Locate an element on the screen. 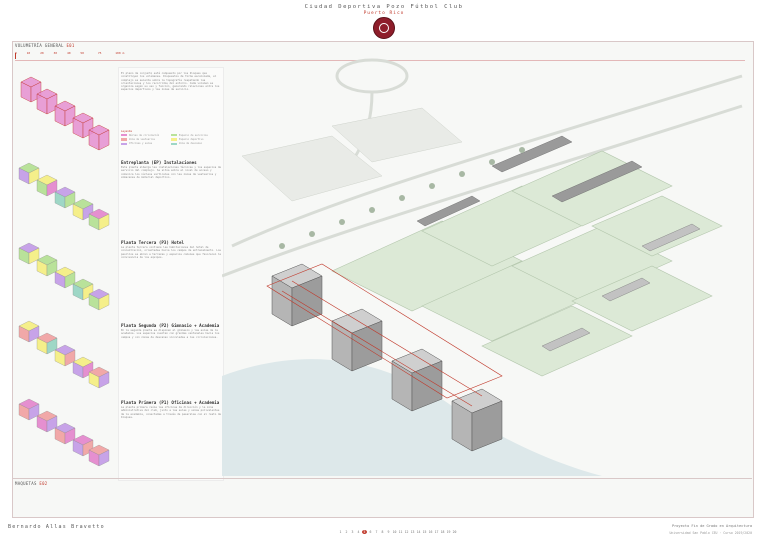 This screenshot has height=542, width=768. author-name: Bernardo Allas Bravetto is located at coordinates (56, 527).